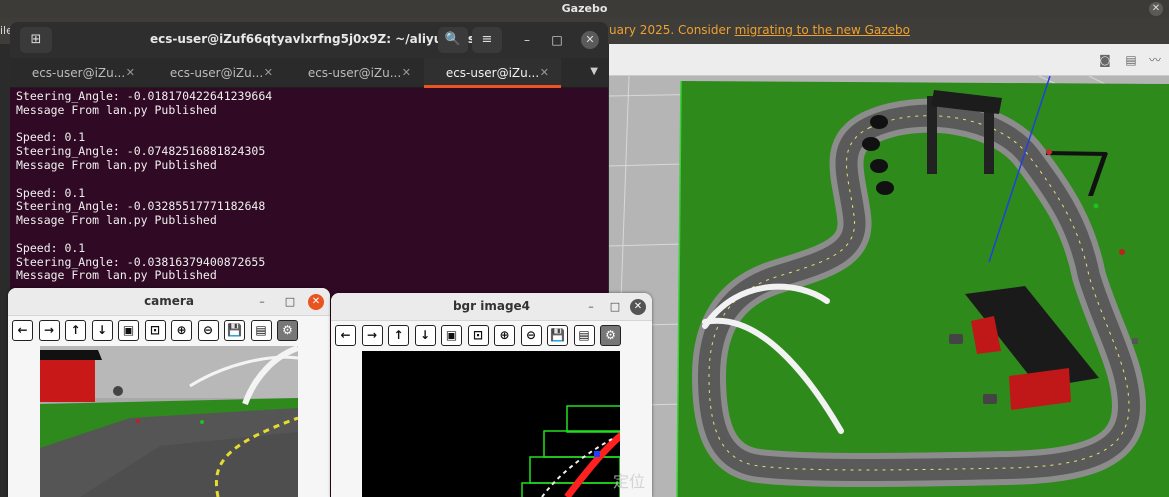  What do you see at coordinates (144, 96) in the screenshot?
I see `terminal-line: Steering_Angle: -0.018170422641239664` at bounding box center [144, 96].